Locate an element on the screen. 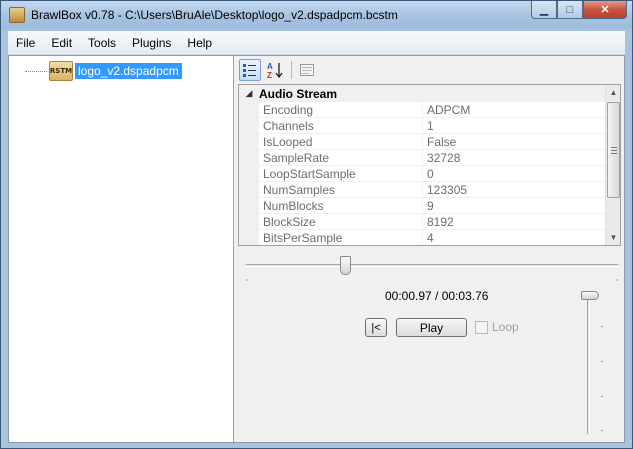 This screenshot has width=633, height=449. playback-time: 00:00.97 / 00:03.76 is located at coordinates (437, 296).